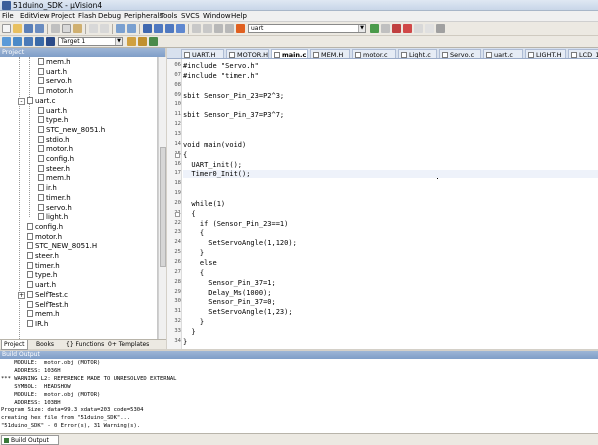  Describe the element at coordinates (54, 140) in the screenshot. I see `tree-item: stdio.h` at that location.